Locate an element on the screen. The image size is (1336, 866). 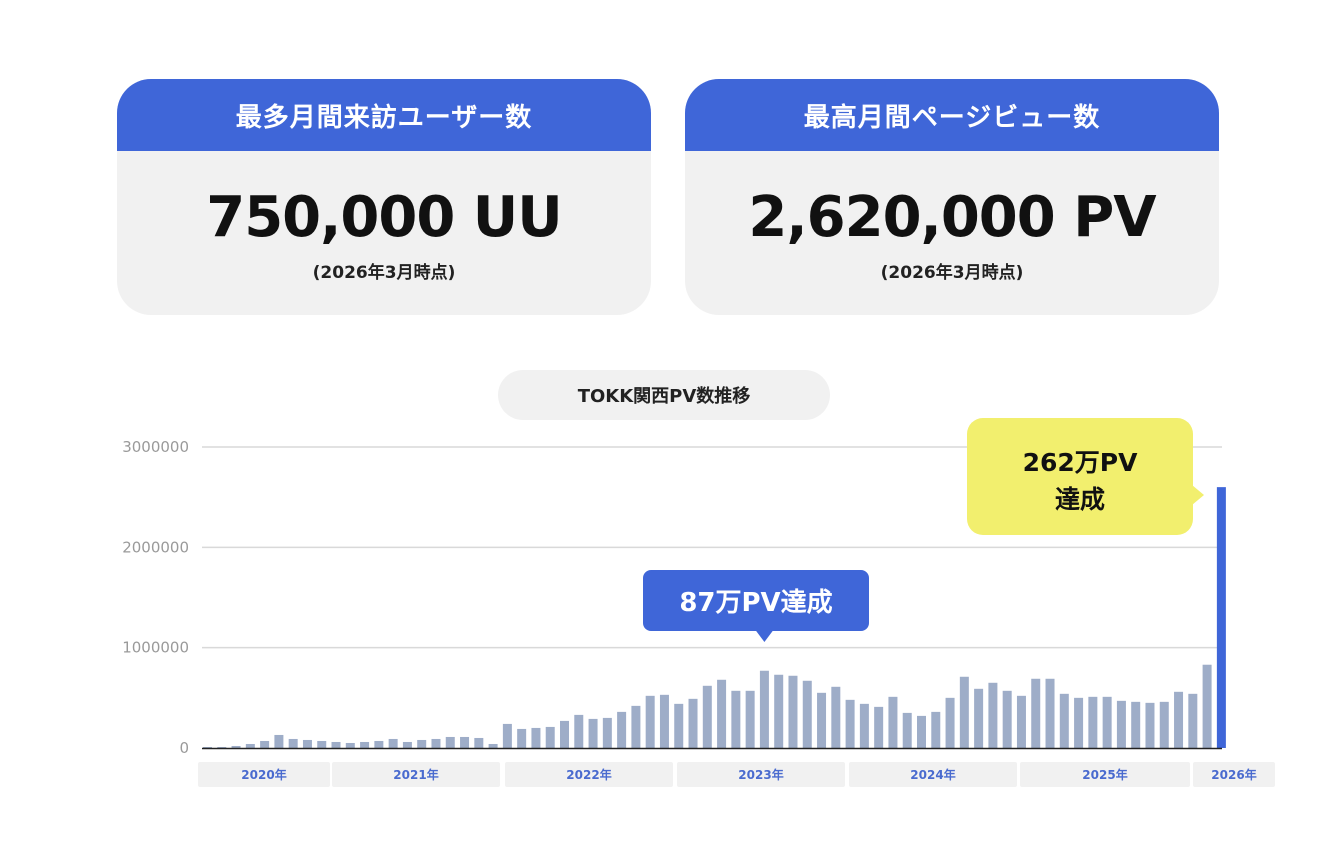
y-tick-label: 2000000 is located at coordinates (155, 547).